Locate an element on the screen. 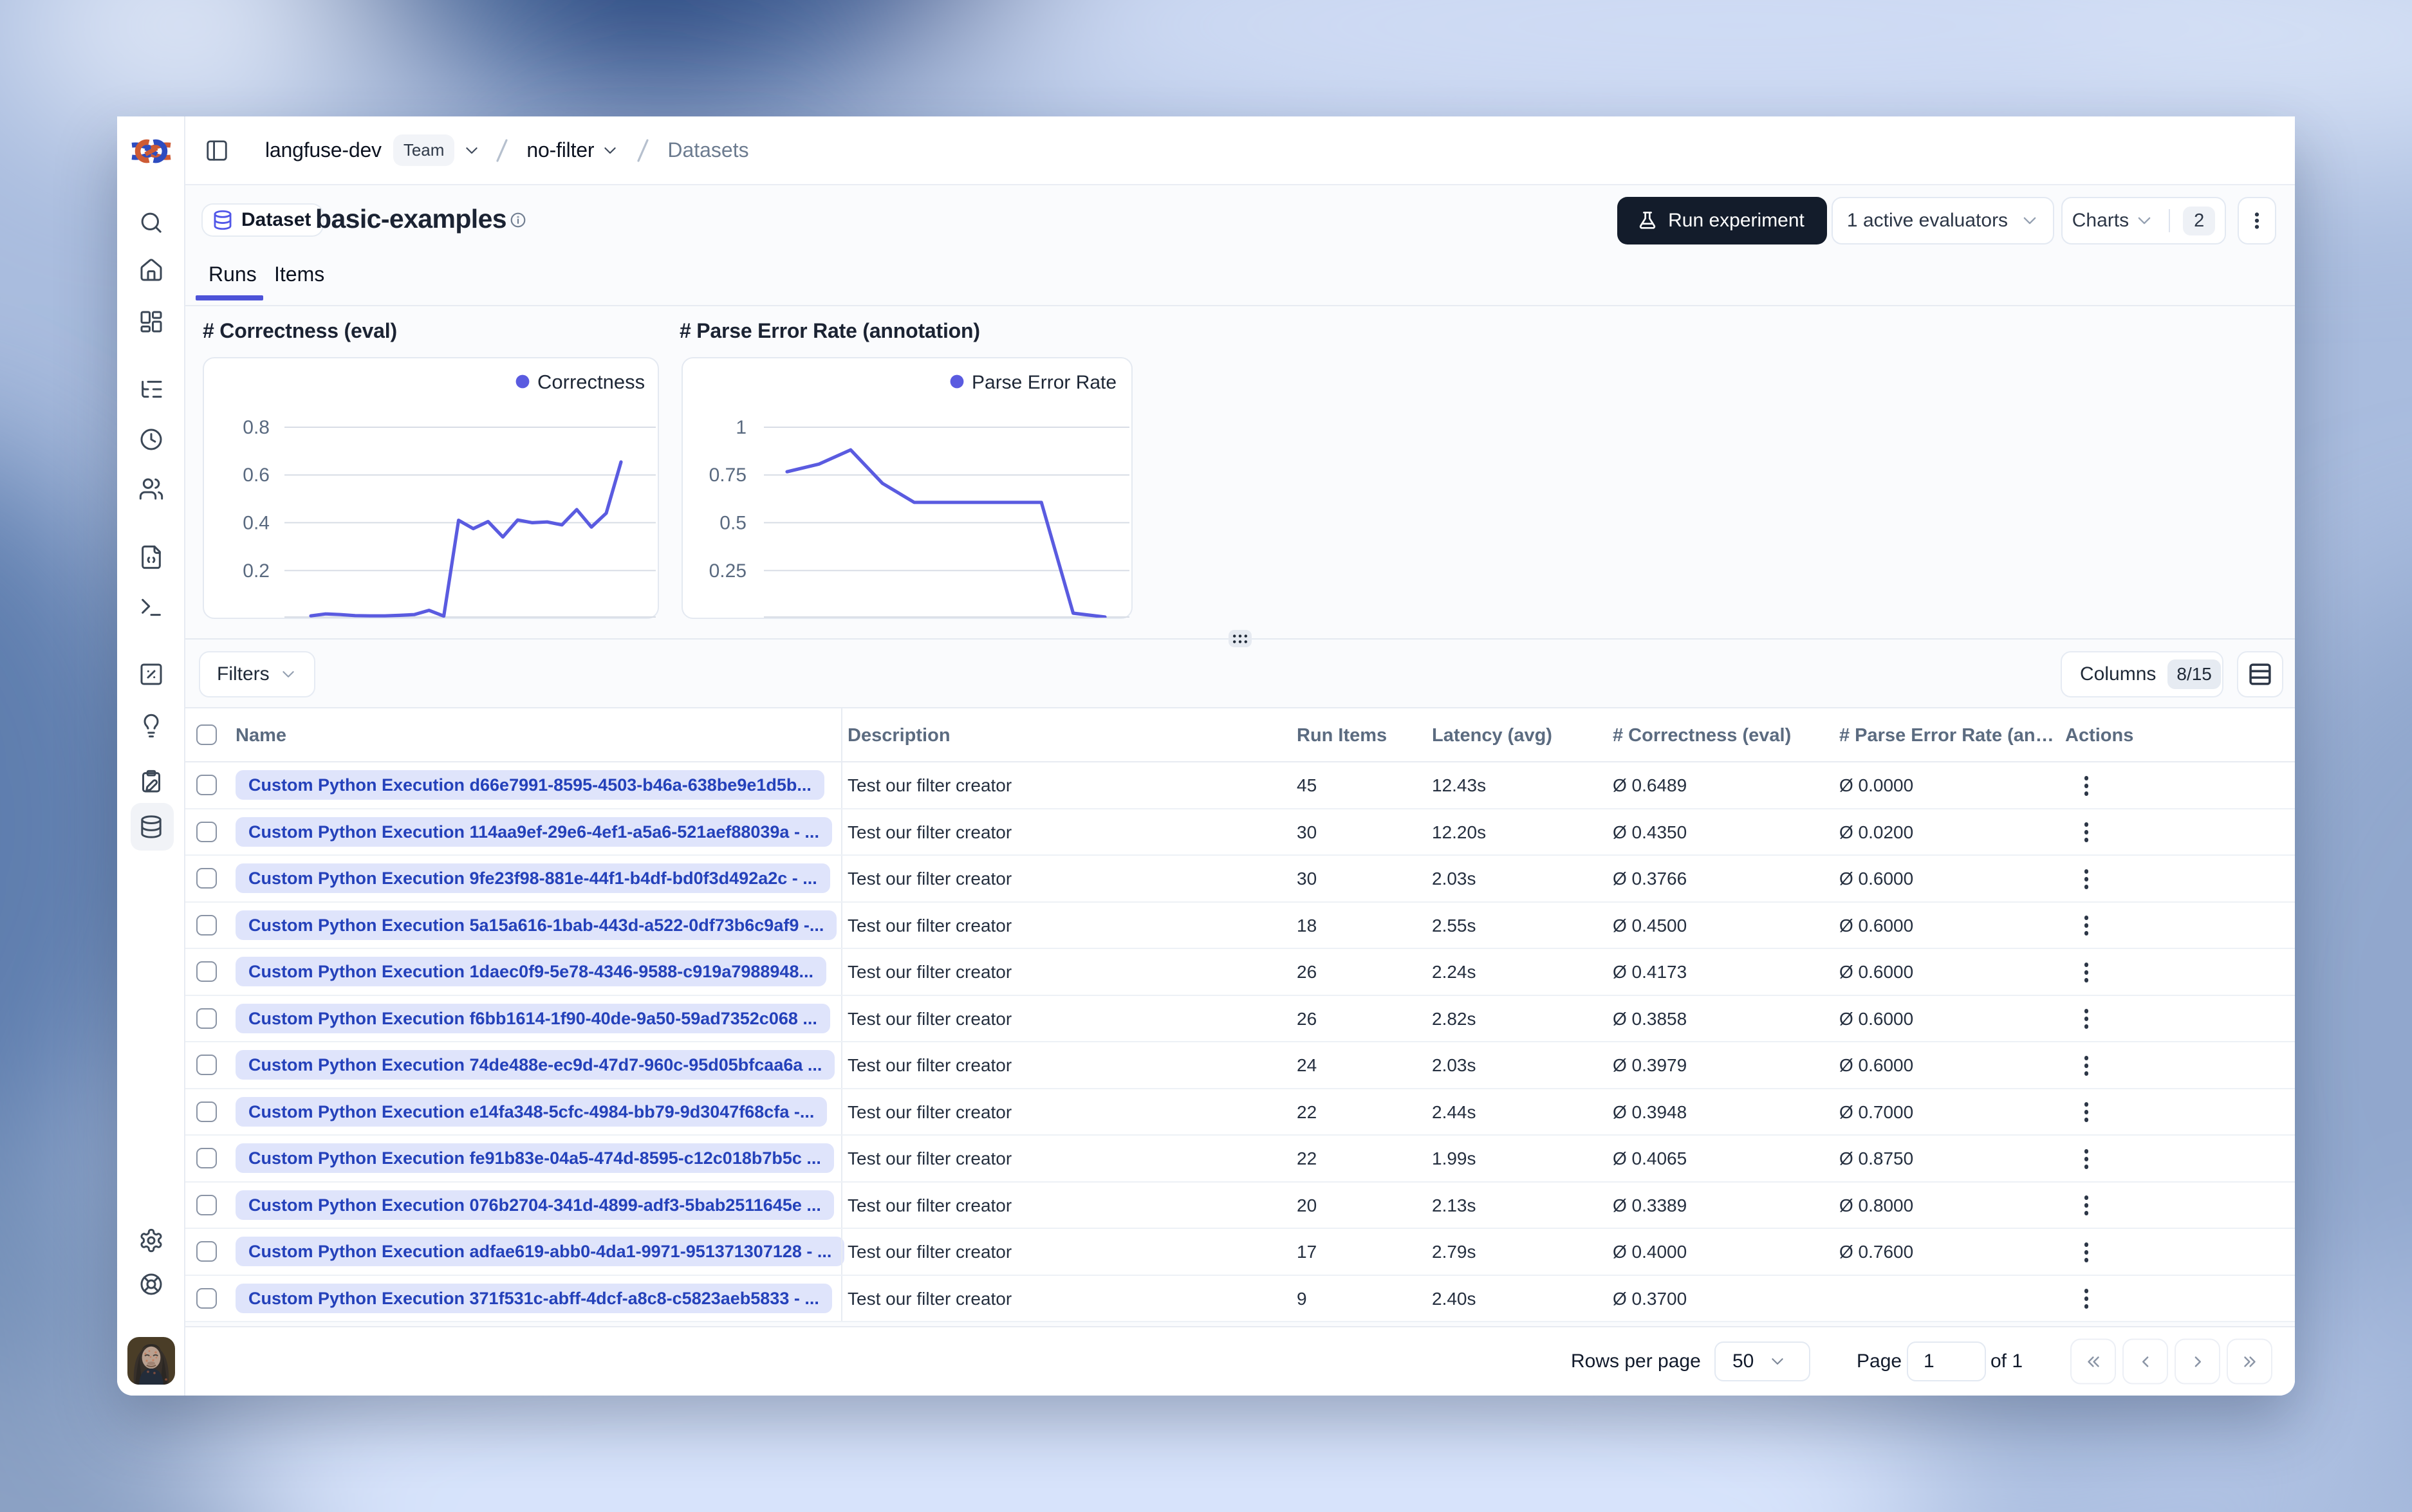 The width and height of the screenshot is (2412, 1512). svg-text: 0.8 is located at coordinates (256, 427).